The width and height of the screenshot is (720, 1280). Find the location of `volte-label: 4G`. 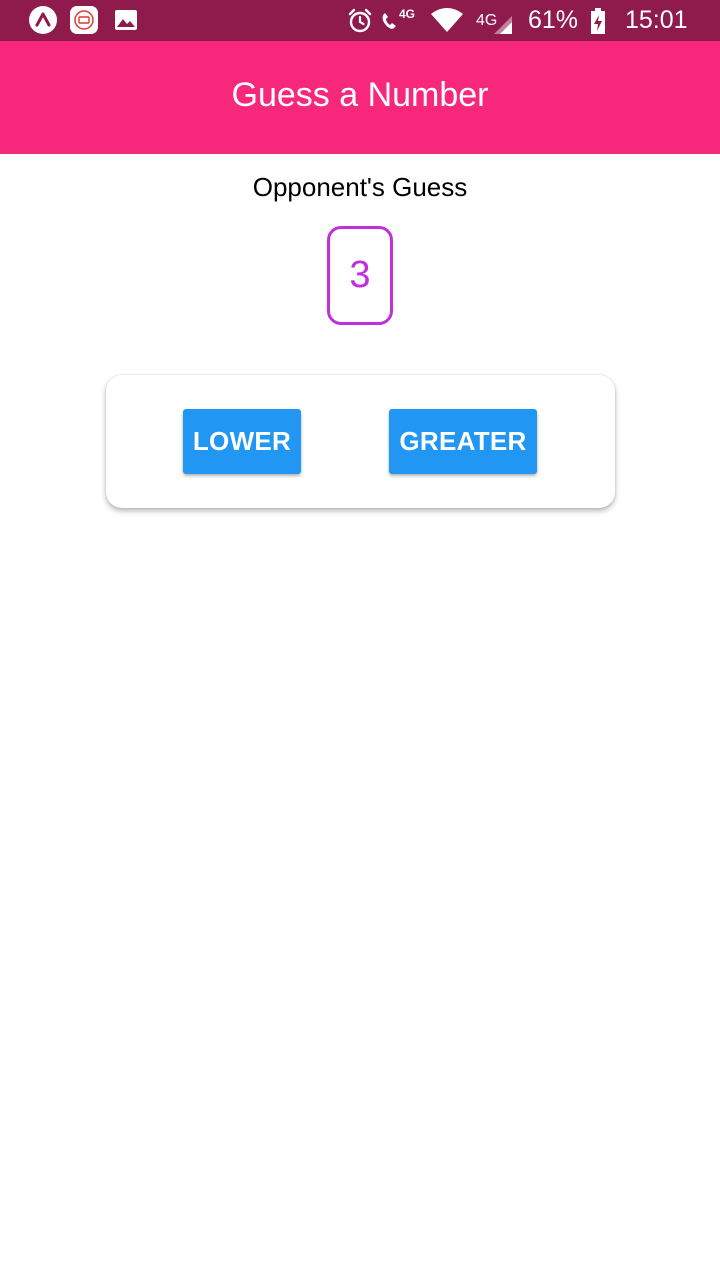

volte-label: 4G is located at coordinates (407, 13).